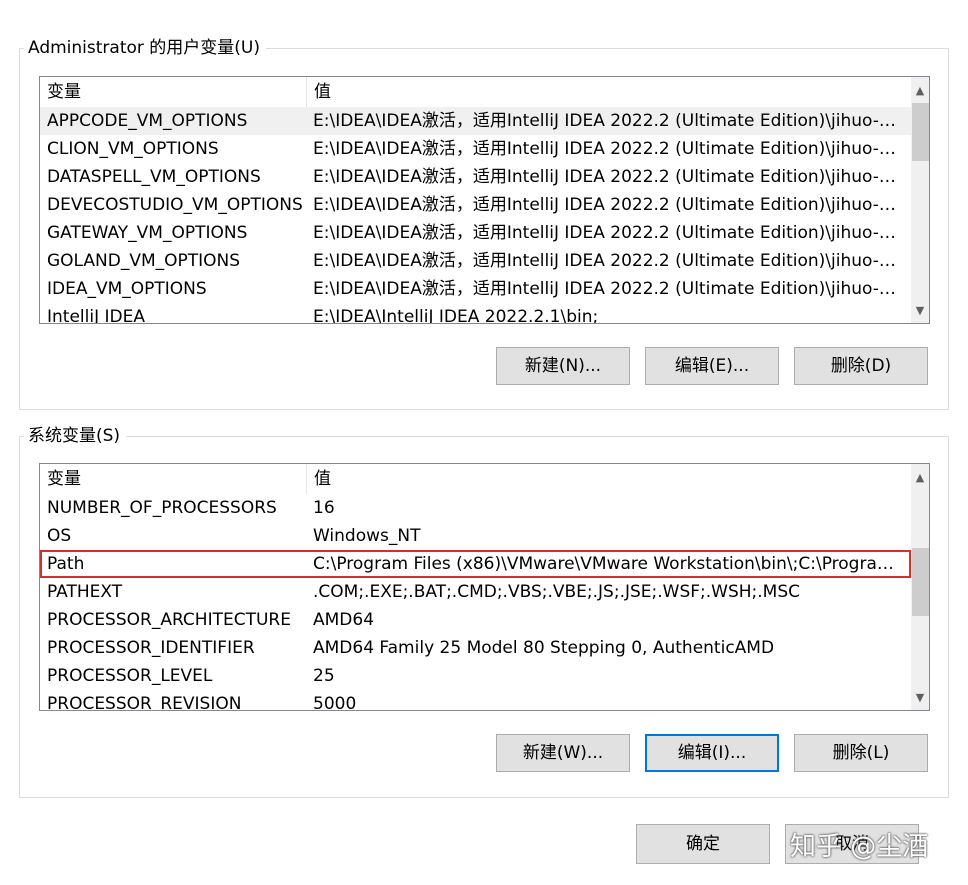 The image size is (968, 885). Describe the element at coordinates (324, 676) in the screenshot. I see `row-value: 25` at that location.